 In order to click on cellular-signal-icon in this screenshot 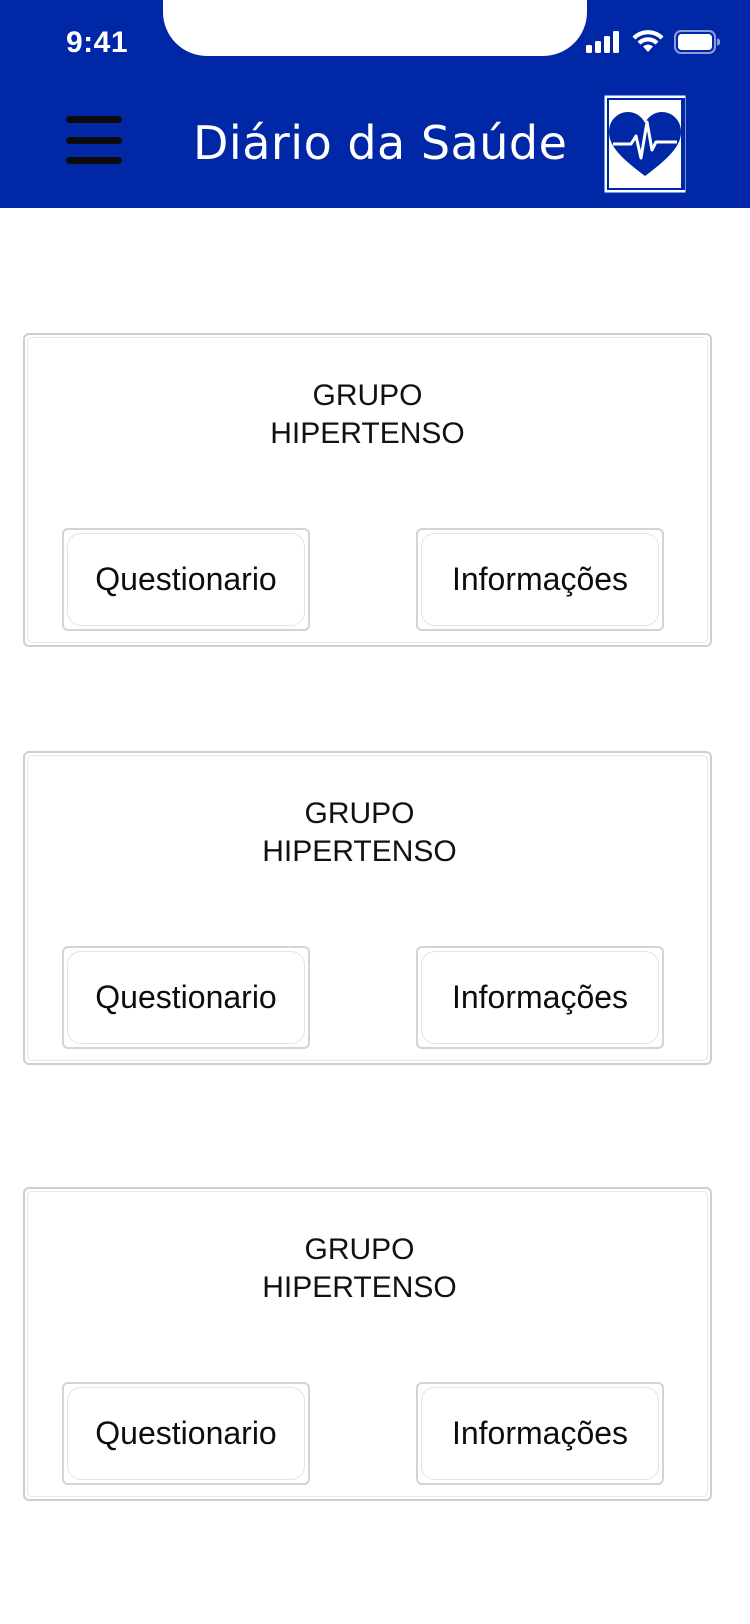, I will do `click(602, 42)`.